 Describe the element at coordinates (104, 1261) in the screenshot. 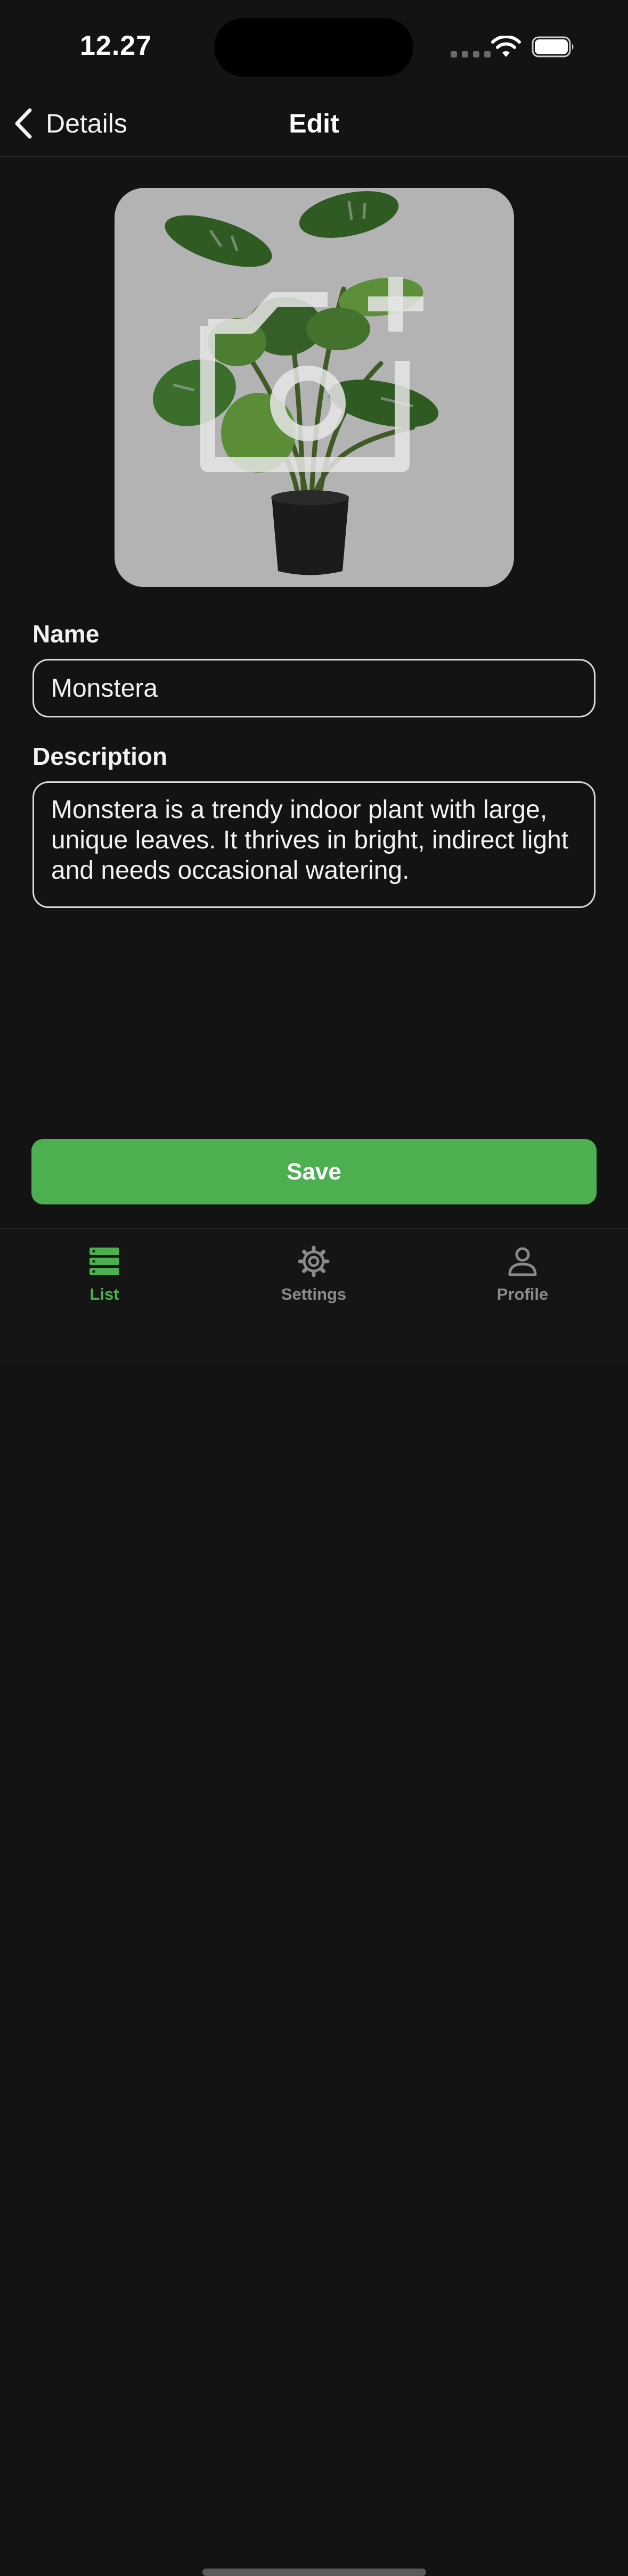

I see `list-icon` at that location.